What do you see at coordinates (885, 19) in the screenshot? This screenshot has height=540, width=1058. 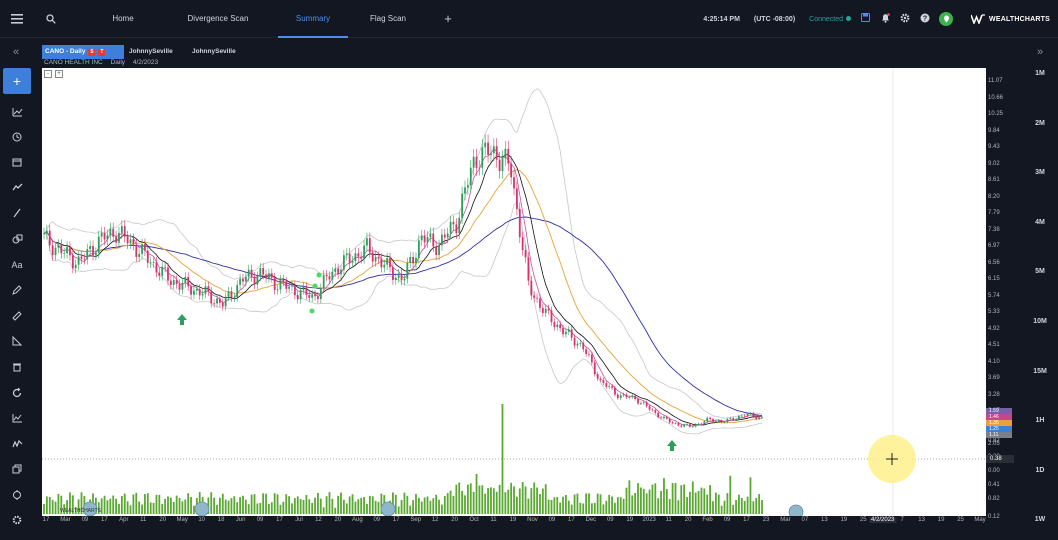 I see `bell-icon` at bounding box center [885, 19].